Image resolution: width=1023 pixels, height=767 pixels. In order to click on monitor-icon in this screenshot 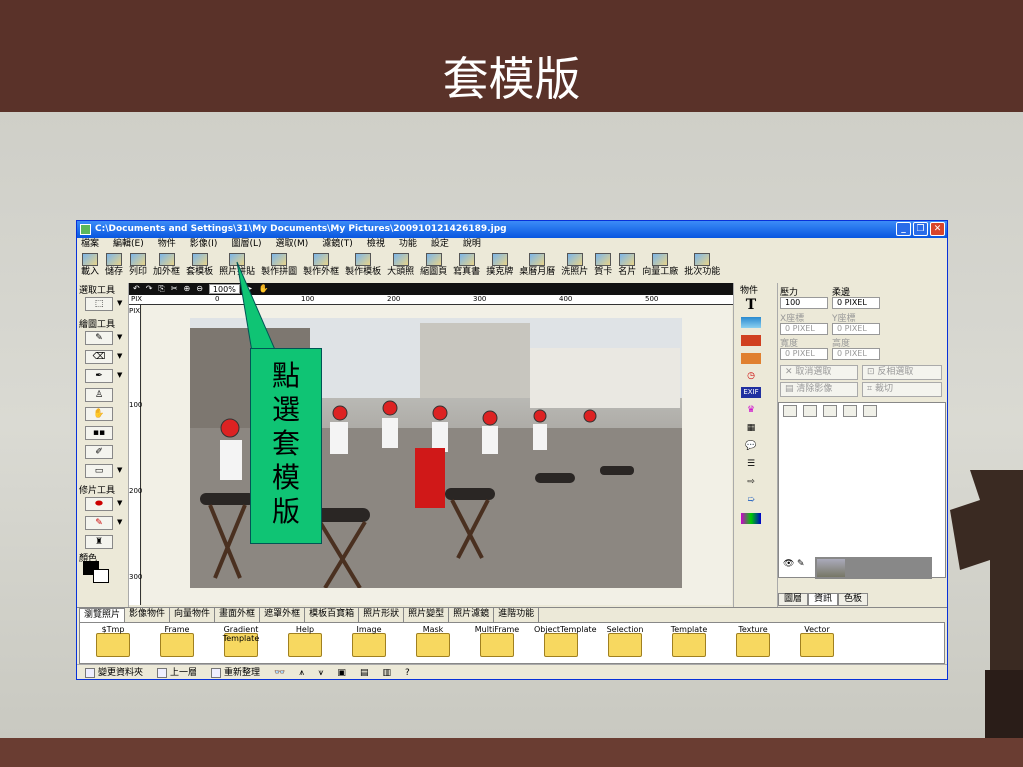, I will do `click(850, 411)`.